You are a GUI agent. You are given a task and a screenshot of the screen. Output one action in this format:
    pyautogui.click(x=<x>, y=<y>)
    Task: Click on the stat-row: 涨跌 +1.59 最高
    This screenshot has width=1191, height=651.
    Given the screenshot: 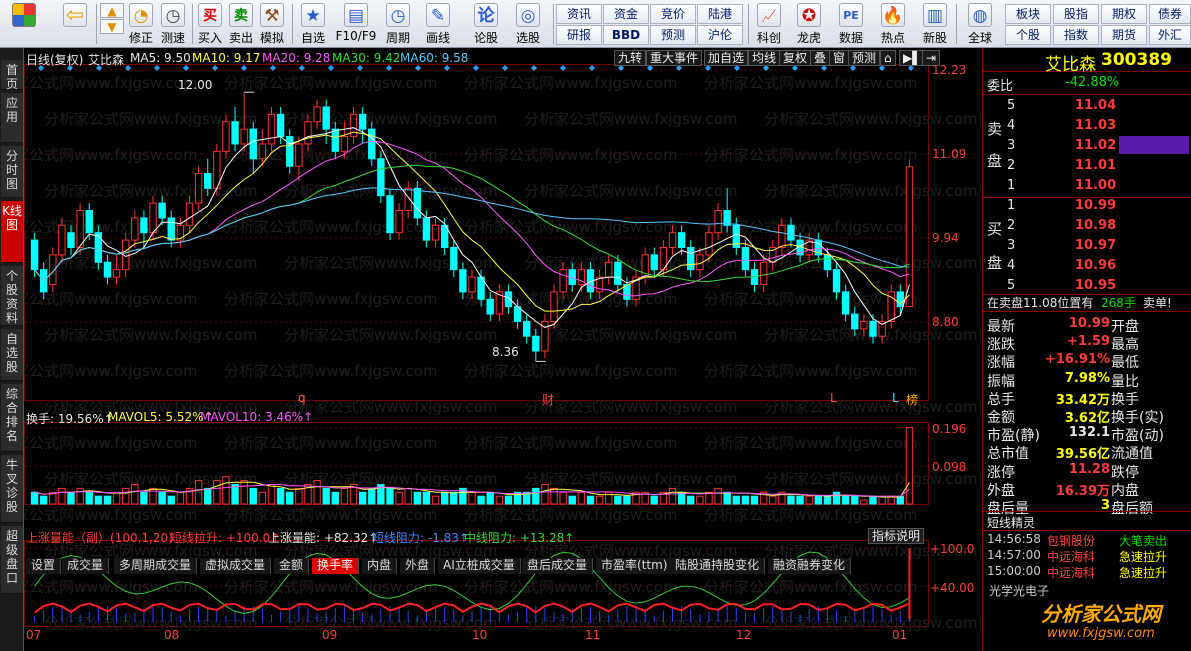 What is the action you would take?
    pyautogui.click(x=1087, y=344)
    